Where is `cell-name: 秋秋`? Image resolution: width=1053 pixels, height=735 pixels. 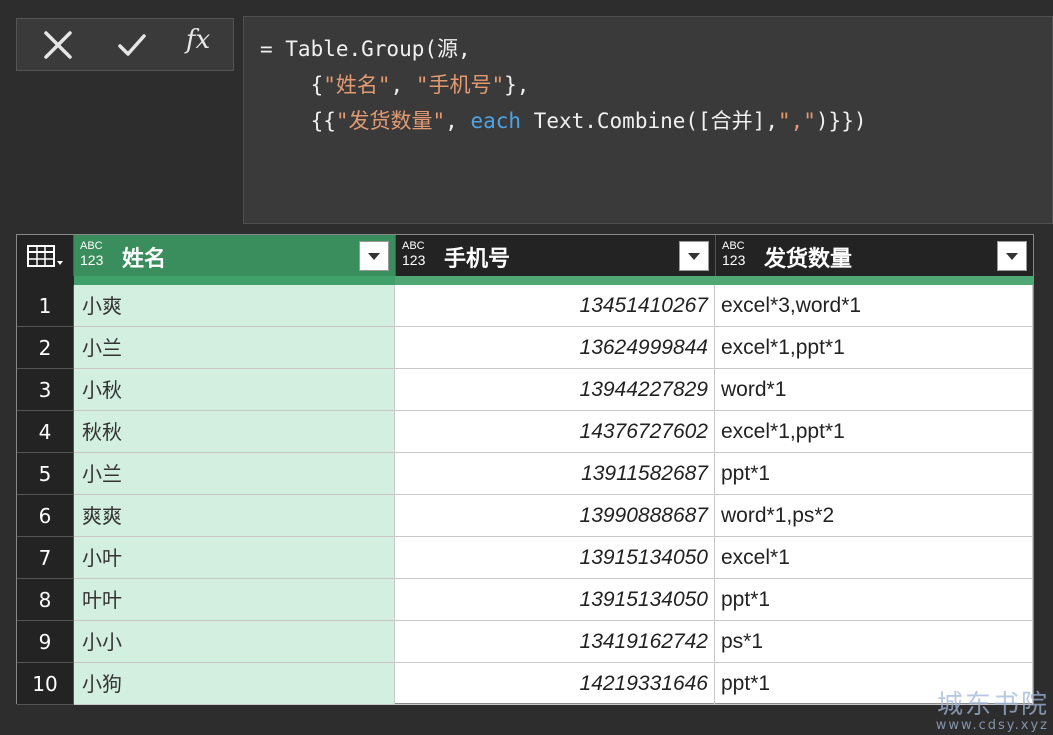 cell-name: 秋秋 is located at coordinates (234, 432).